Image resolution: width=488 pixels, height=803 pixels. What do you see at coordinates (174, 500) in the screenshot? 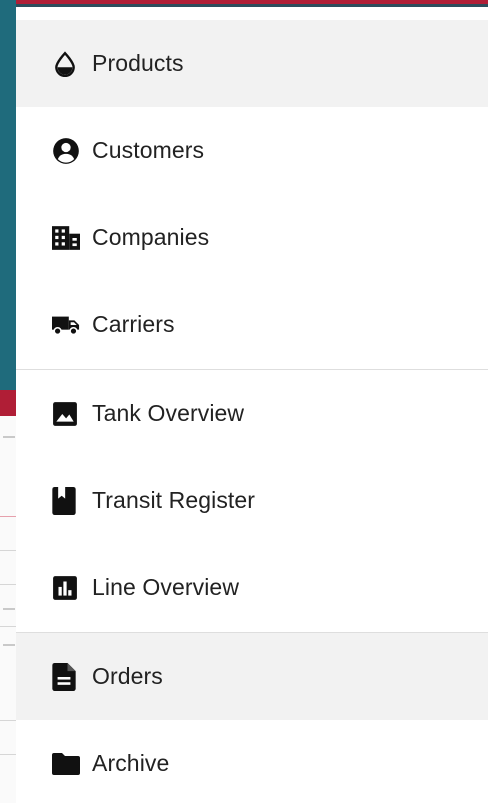
I see `menu-item-label: Transit Register` at bounding box center [174, 500].